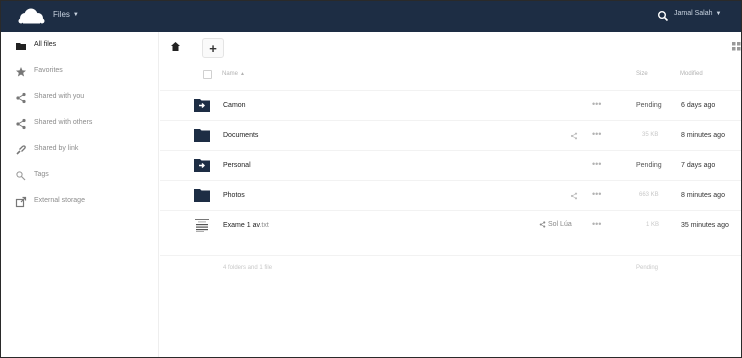  What do you see at coordinates (663, 16) in the screenshot?
I see `search-icon` at bounding box center [663, 16].